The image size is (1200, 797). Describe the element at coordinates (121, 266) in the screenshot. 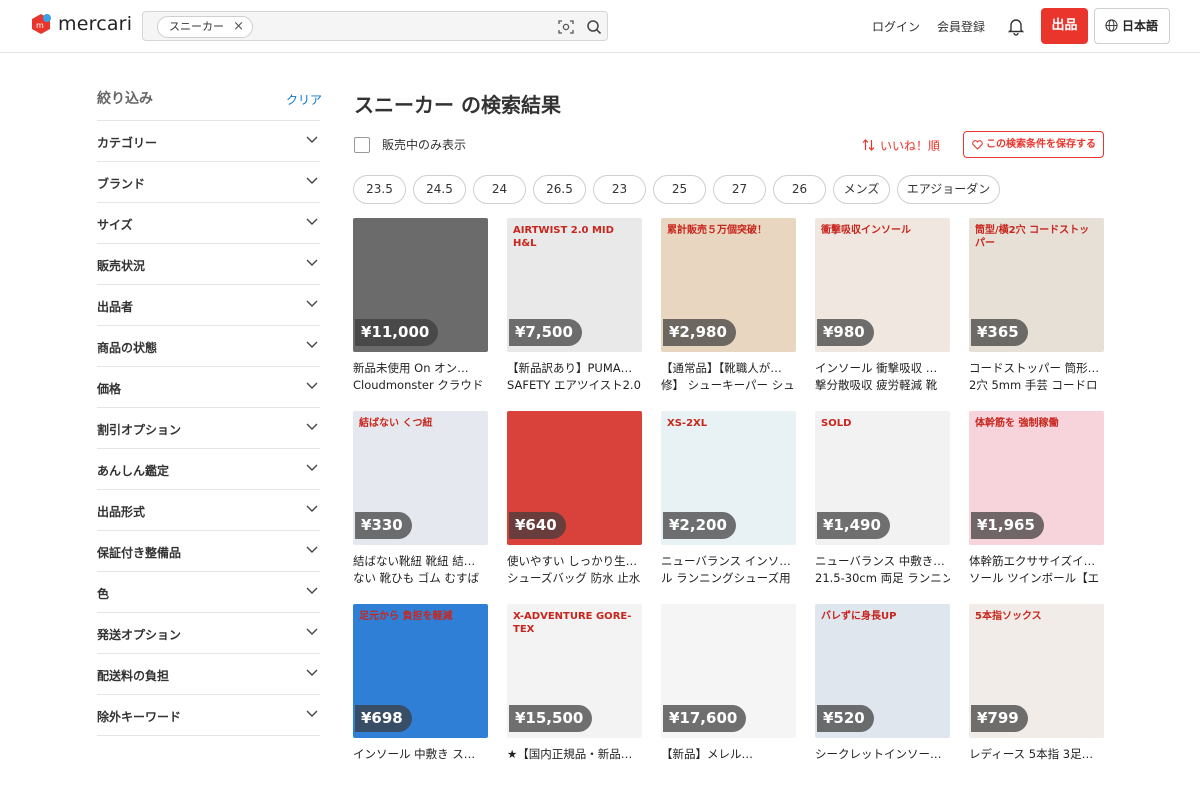

I see `filter-label: 販売状況` at that location.